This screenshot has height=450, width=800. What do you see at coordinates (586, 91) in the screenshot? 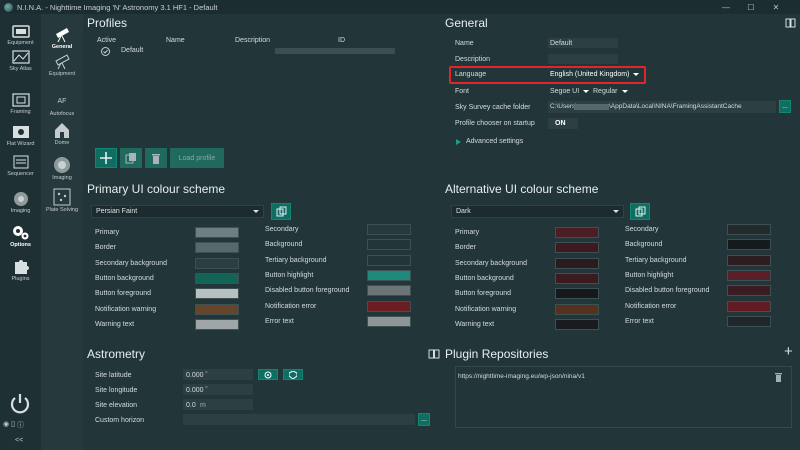
I see `font-dropdown-arrow-icon` at bounding box center [586, 91].